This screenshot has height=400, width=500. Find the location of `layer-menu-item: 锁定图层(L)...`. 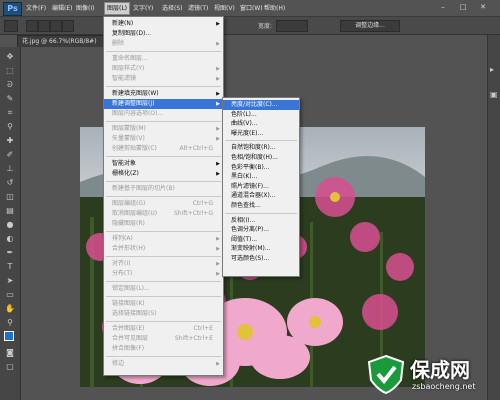

layer-menu-item: 锁定图层(L)... is located at coordinates (163, 289).